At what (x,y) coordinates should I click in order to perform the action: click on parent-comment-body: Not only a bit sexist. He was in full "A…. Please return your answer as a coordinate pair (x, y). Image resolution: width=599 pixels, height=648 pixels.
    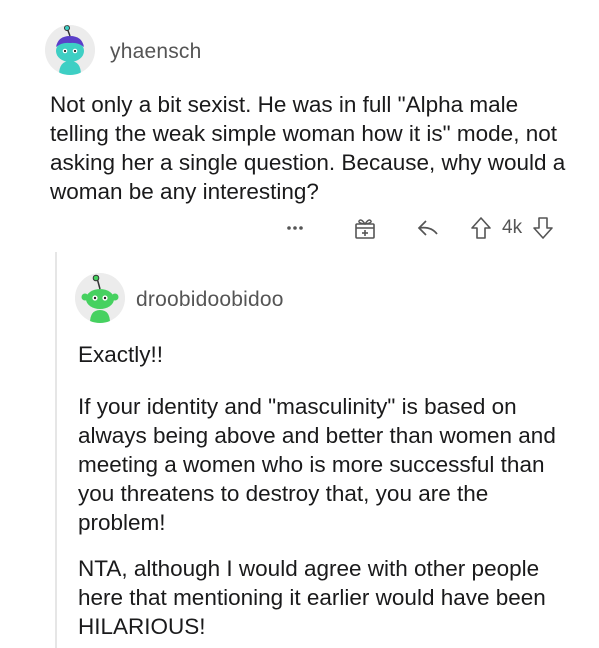
    Looking at the image, I should click on (308, 148).